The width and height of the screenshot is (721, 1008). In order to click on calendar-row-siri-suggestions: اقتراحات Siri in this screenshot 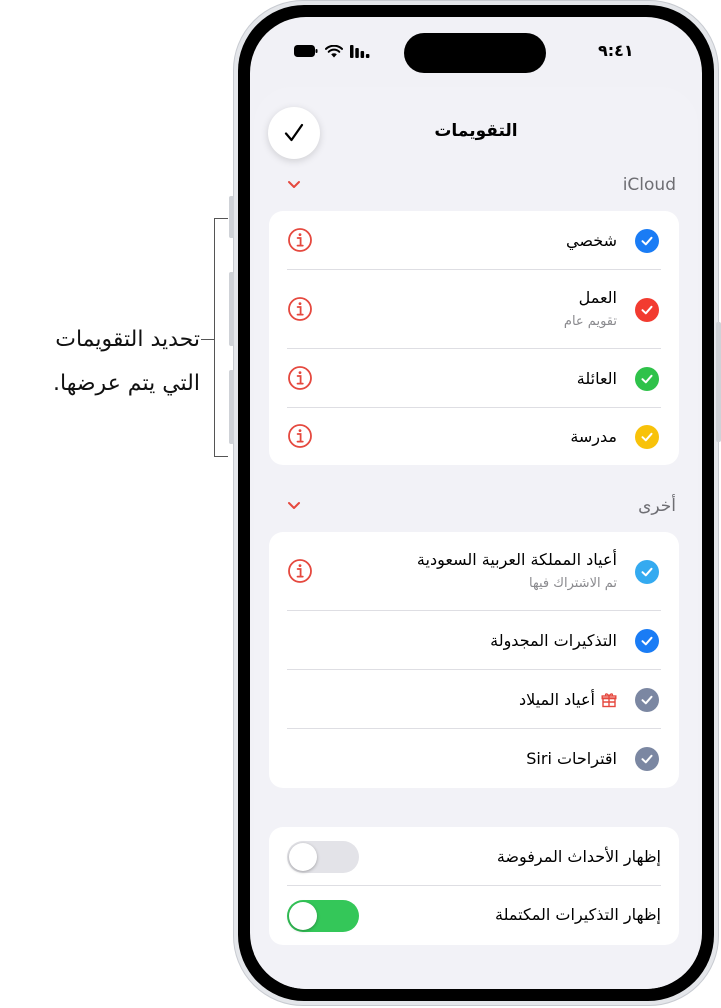, I will do `click(474, 758)`.